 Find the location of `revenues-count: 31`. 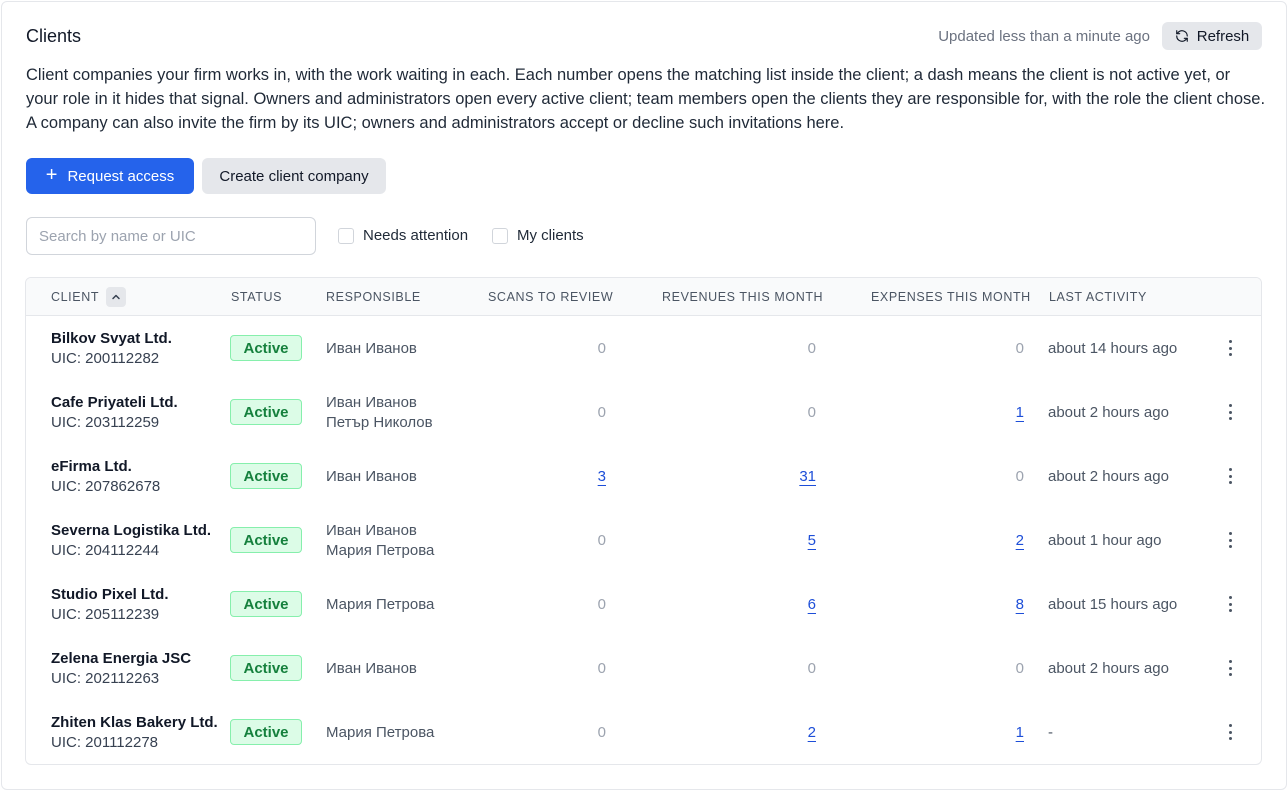

revenues-count: 31 is located at coordinates (807, 476).